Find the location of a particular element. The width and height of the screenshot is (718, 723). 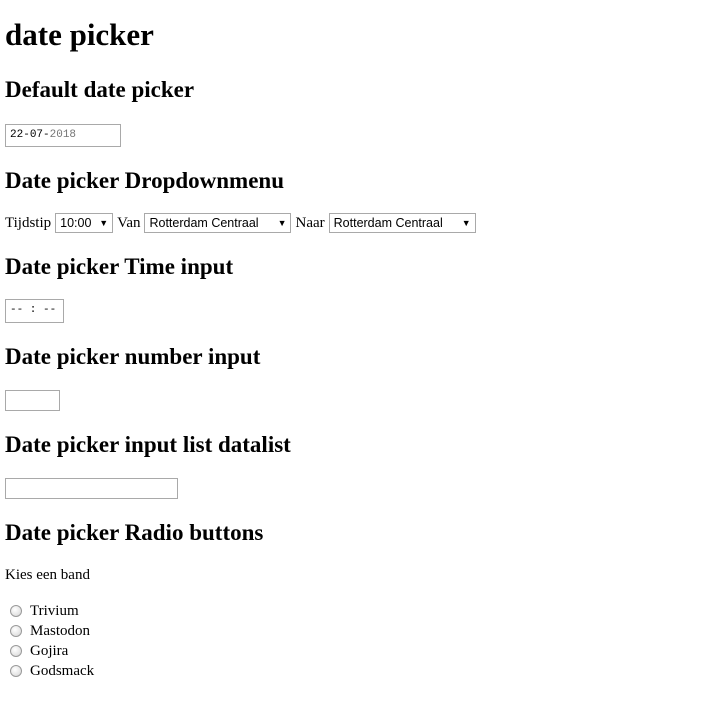

van-label: Van is located at coordinates (129, 222).